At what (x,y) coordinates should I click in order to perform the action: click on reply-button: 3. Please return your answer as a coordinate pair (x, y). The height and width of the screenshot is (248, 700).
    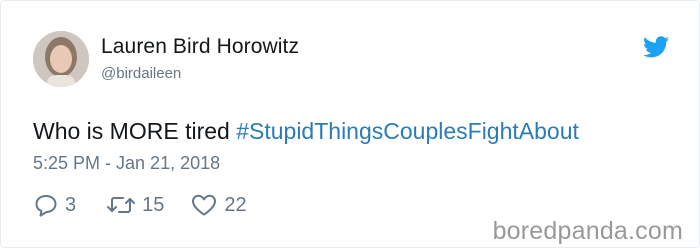
    Looking at the image, I should click on (54, 205).